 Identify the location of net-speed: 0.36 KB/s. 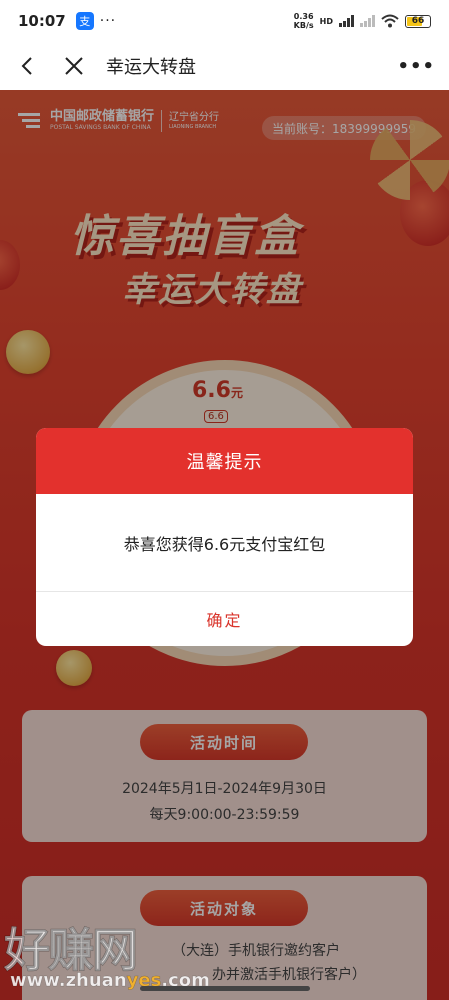
(304, 21).